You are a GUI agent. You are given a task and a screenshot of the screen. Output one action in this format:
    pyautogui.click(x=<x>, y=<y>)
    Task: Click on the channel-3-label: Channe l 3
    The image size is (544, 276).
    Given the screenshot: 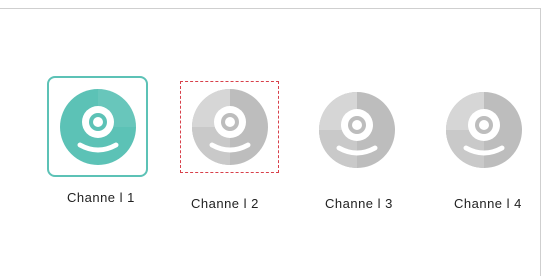 What is the action you would take?
    pyautogui.click(x=359, y=203)
    